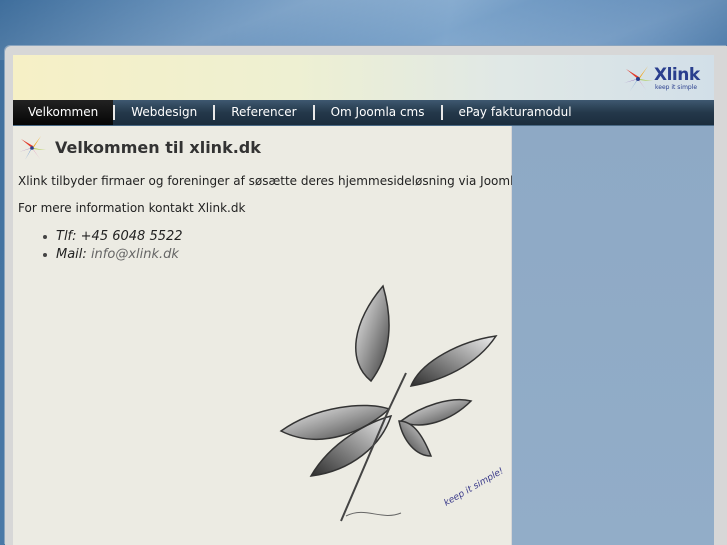 This screenshot has height=545, width=727. What do you see at coordinates (363, 77) in the screenshot?
I see `site-header: Xlink keep it simple` at bounding box center [363, 77].